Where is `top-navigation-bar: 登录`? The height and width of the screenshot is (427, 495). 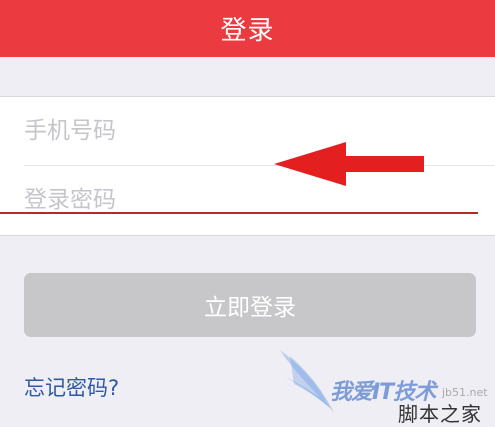
top-navigation-bar: 登录 is located at coordinates (247, 28).